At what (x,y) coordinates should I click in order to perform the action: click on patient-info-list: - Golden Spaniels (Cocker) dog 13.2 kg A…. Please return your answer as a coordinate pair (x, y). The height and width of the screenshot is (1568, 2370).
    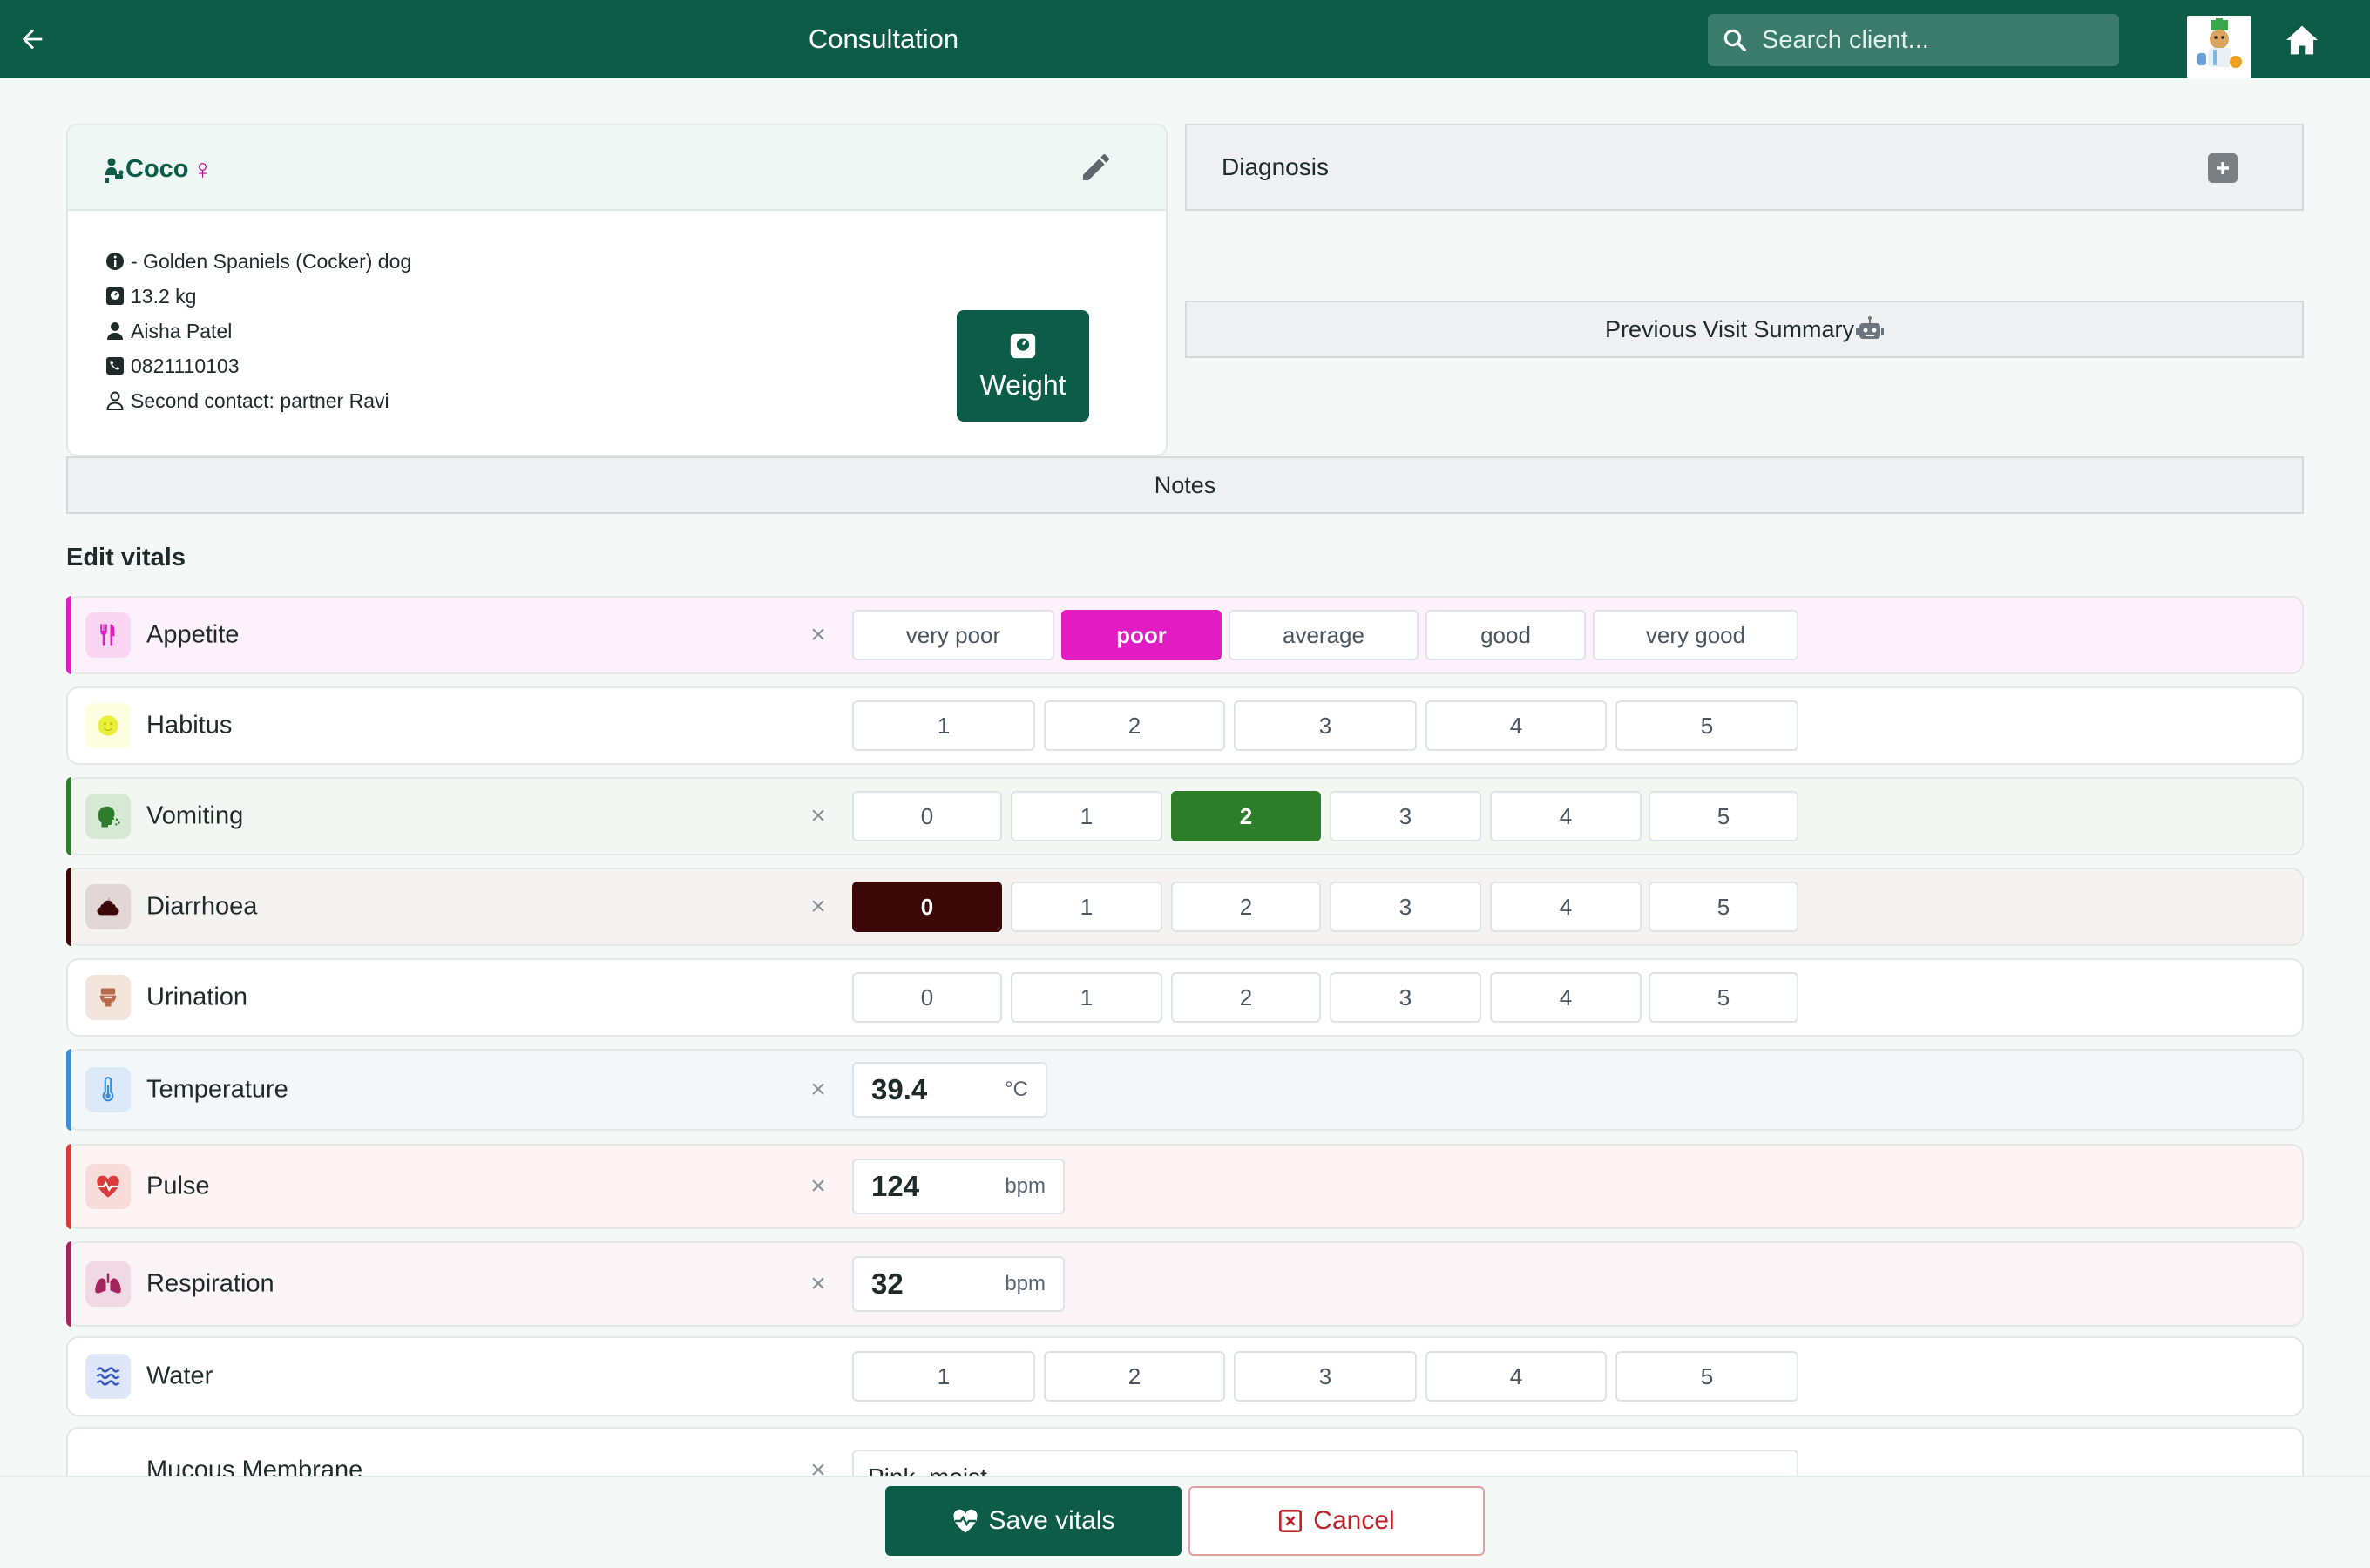
    Looking at the image, I should click on (258, 331).